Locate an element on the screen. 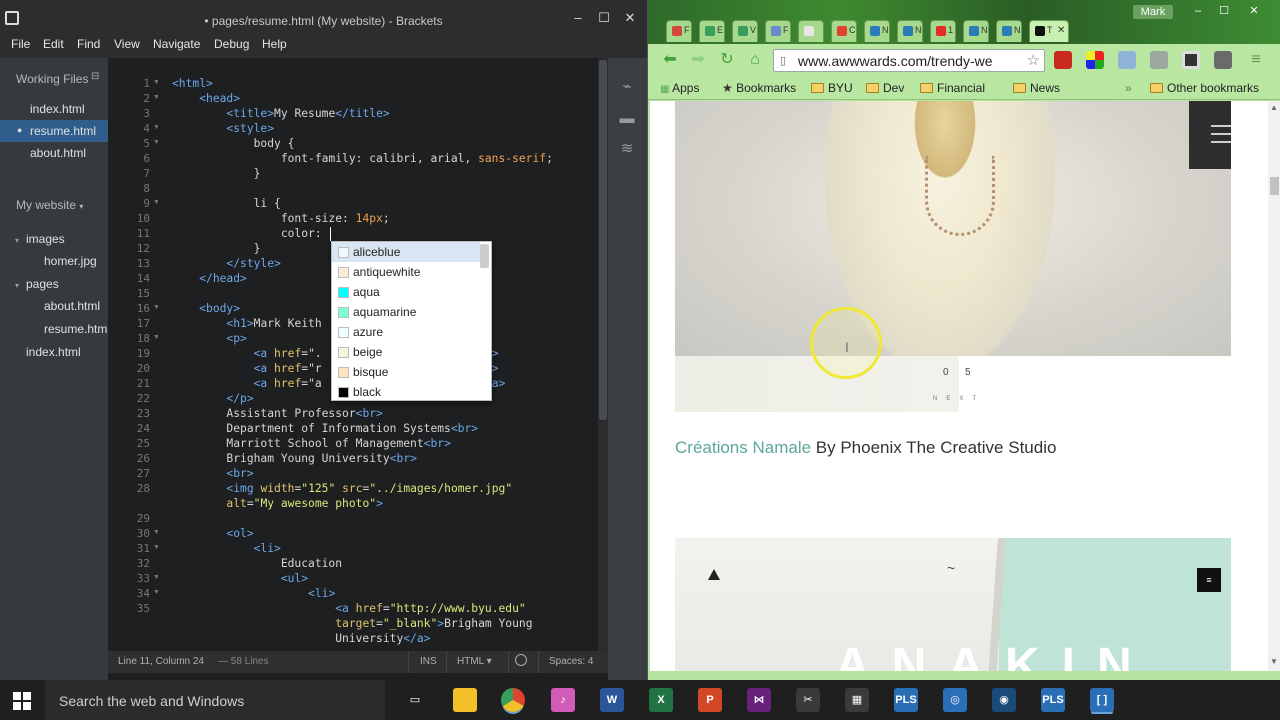  home-icon: ⌂ is located at coordinates (755, 60).